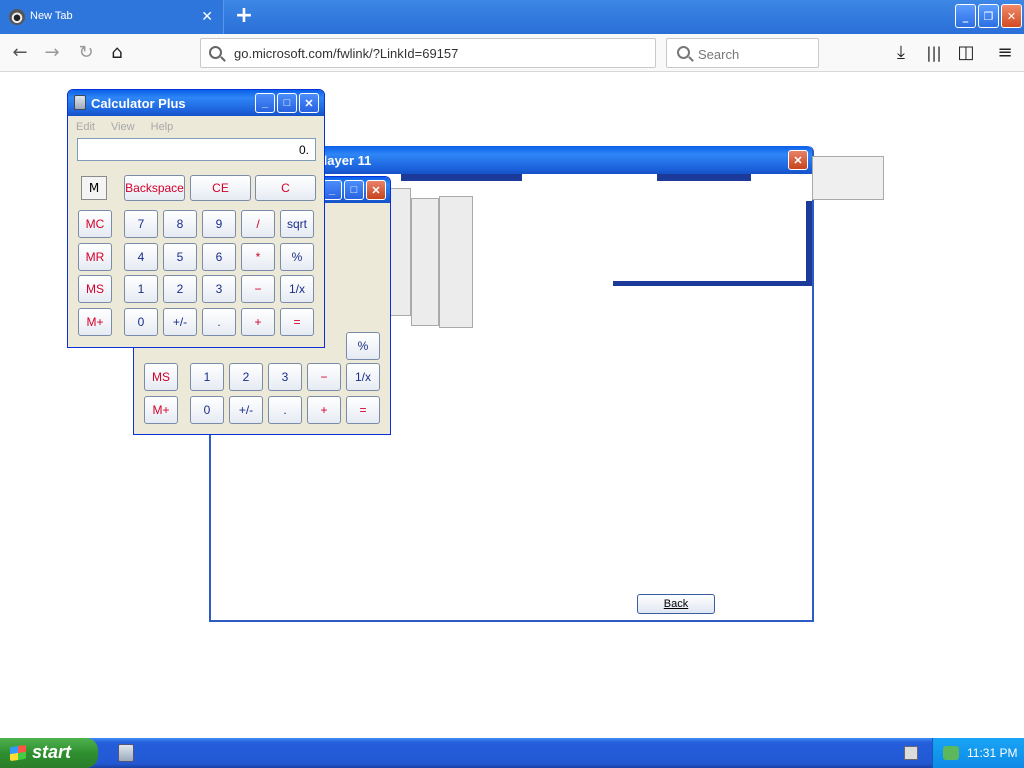  I want to click on system-tray: 11:31 PM, so click(978, 753).